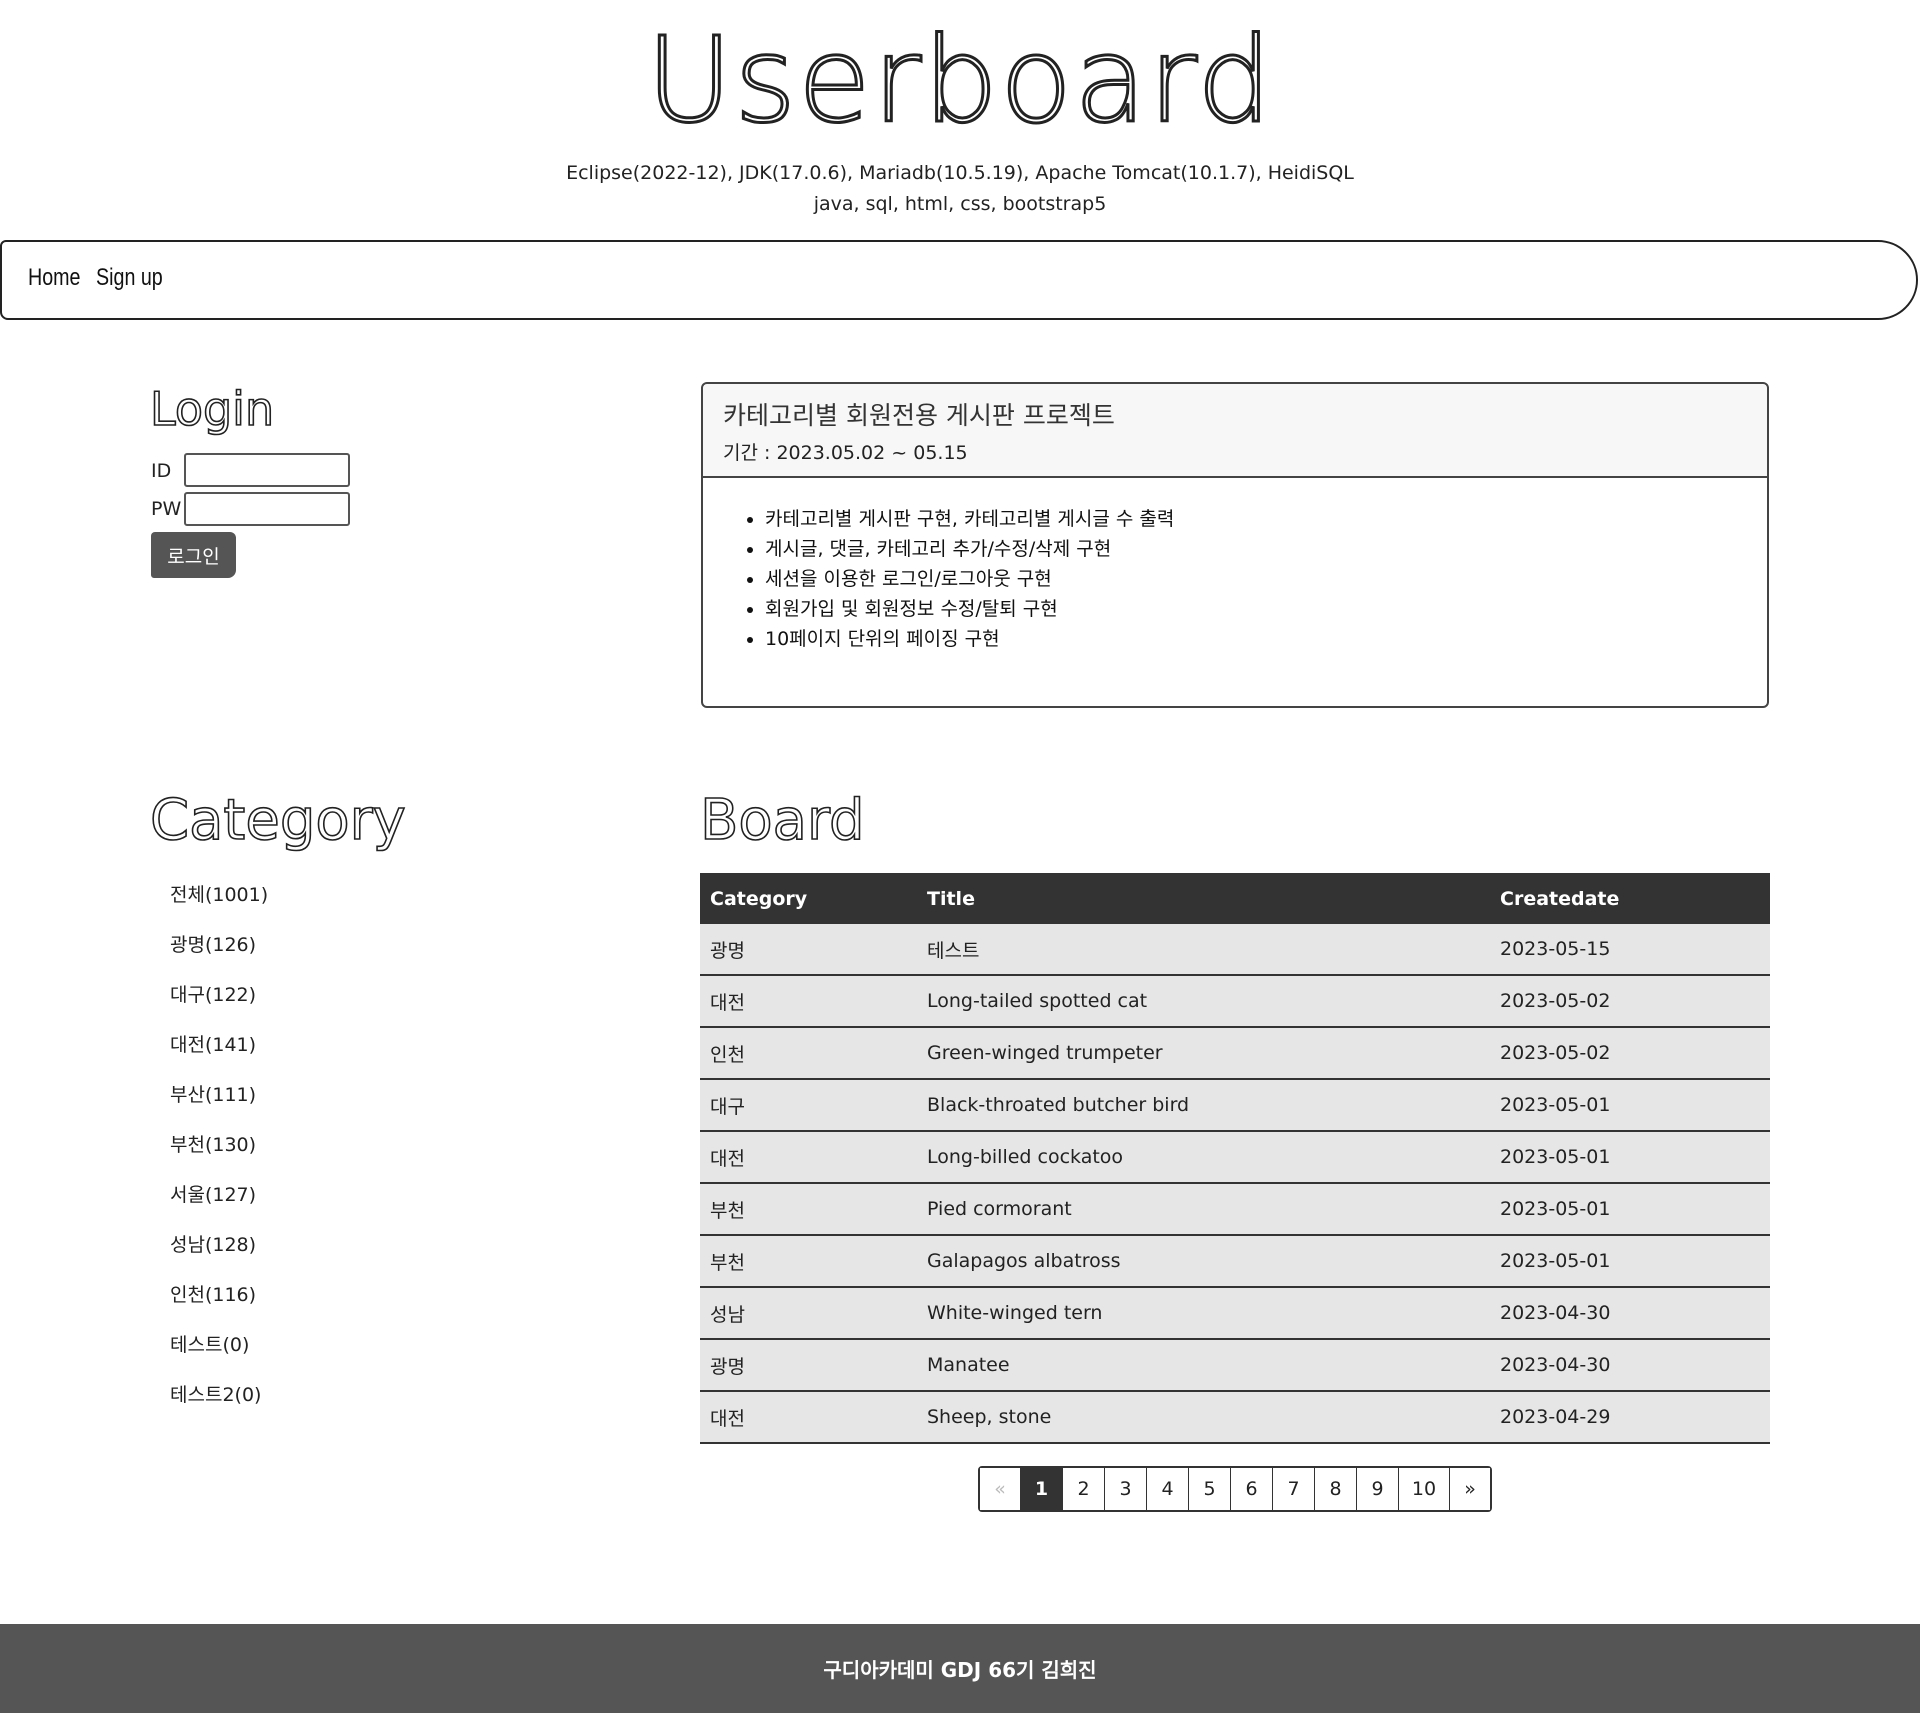 The image size is (1920, 1713). What do you see at coordinates (1203, 1417) in the screenshot?
I see `row-title-link: Sheep, stone` at bounding box center [1203, 1417].